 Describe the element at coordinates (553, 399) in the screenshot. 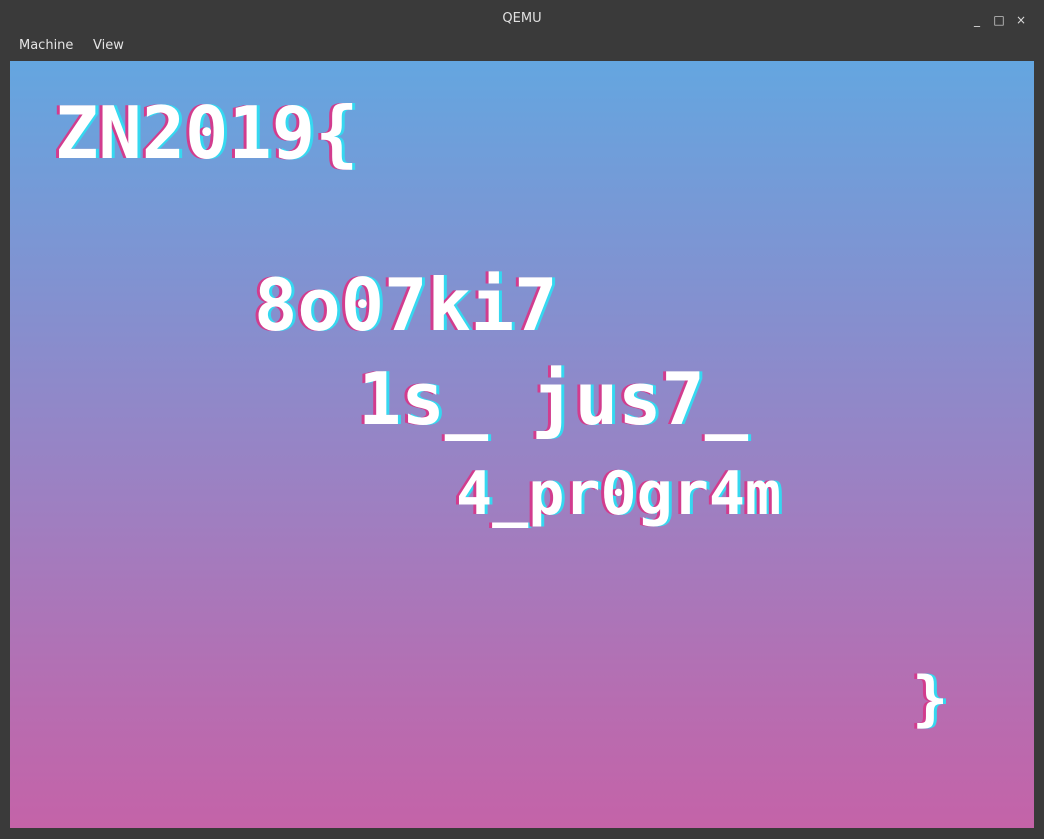

I see `flag-line-3: 1s_ jus7_` at that location.